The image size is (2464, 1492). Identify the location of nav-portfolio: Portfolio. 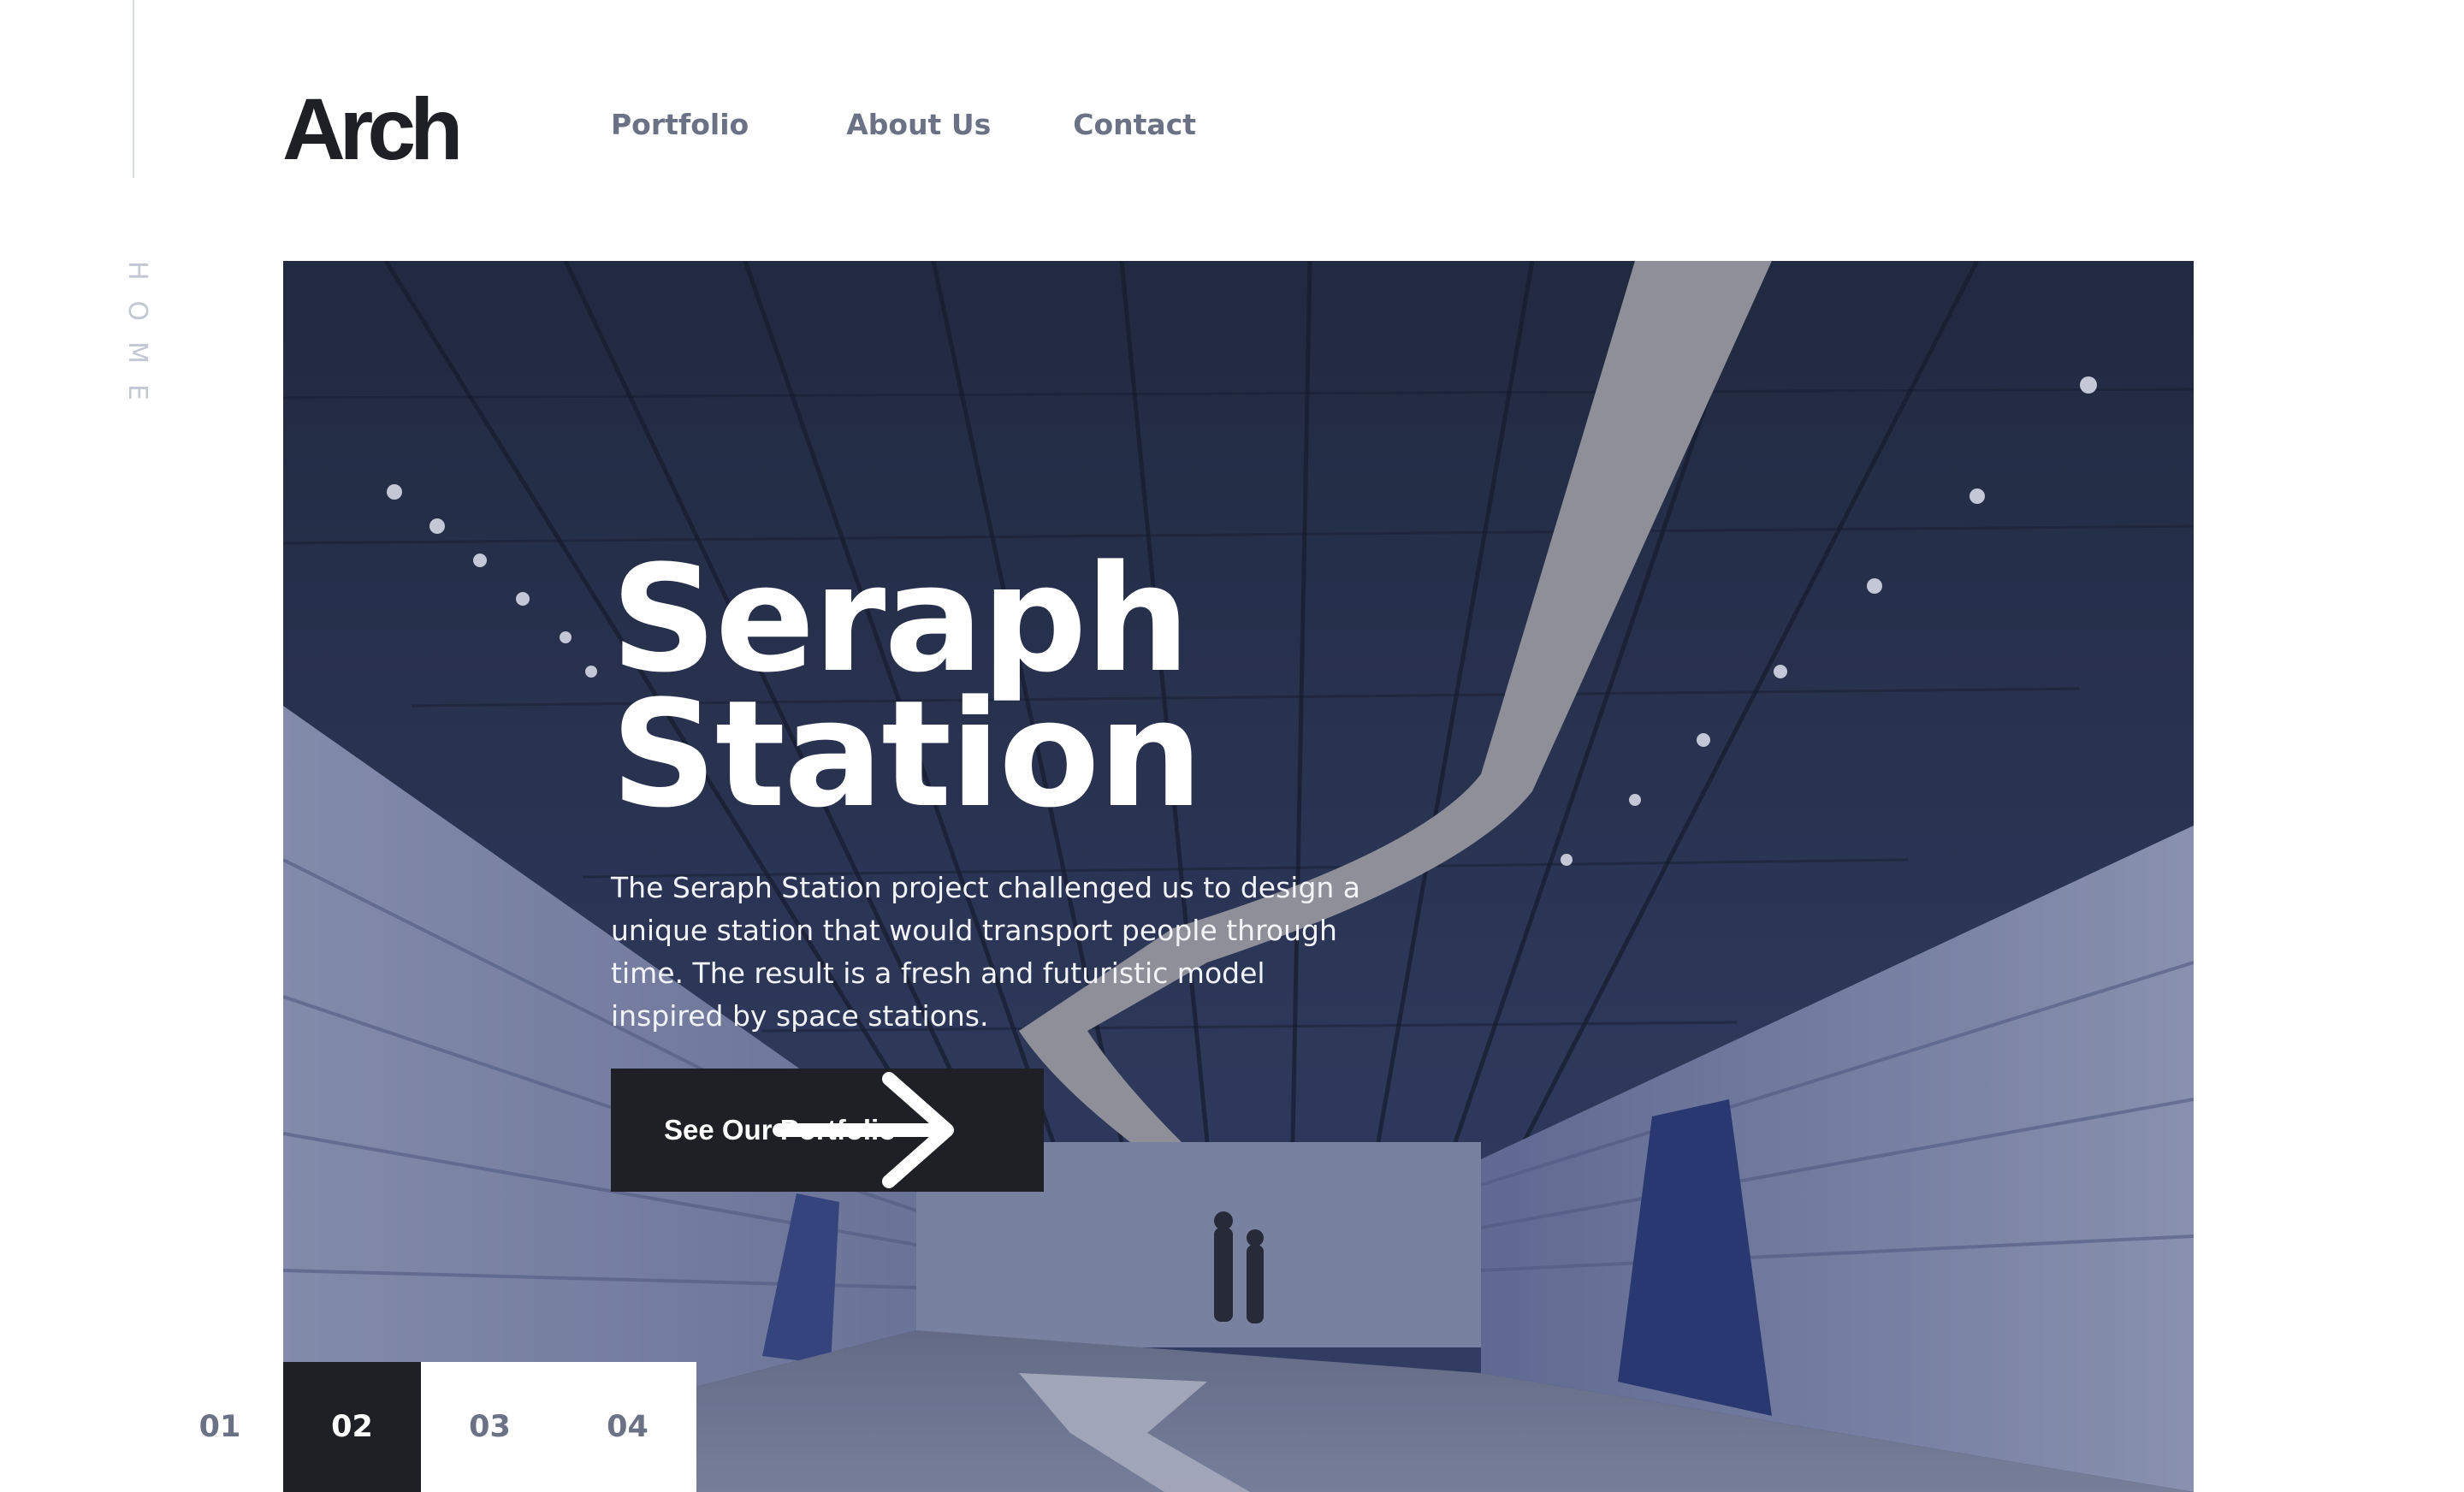
(680, 124).